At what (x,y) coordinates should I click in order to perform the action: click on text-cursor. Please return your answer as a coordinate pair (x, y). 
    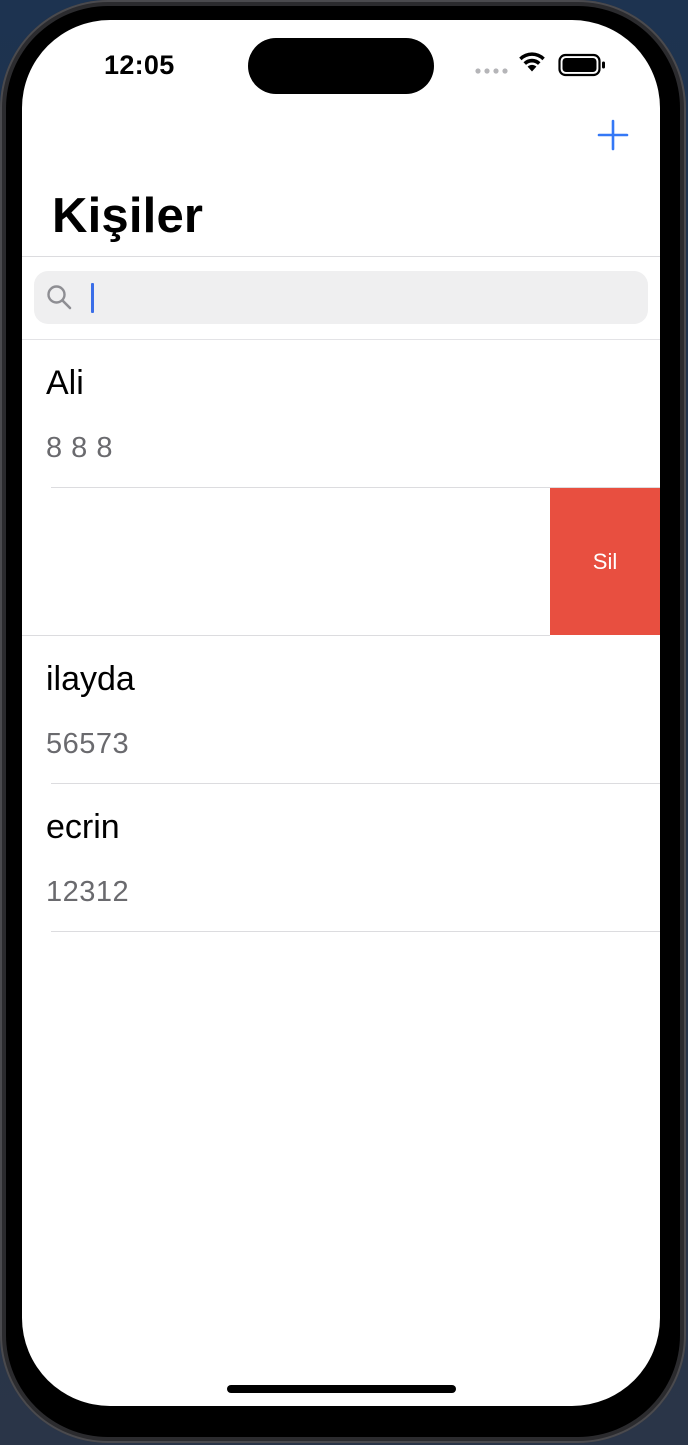
    Looking at the image, I should click on (92, 298).